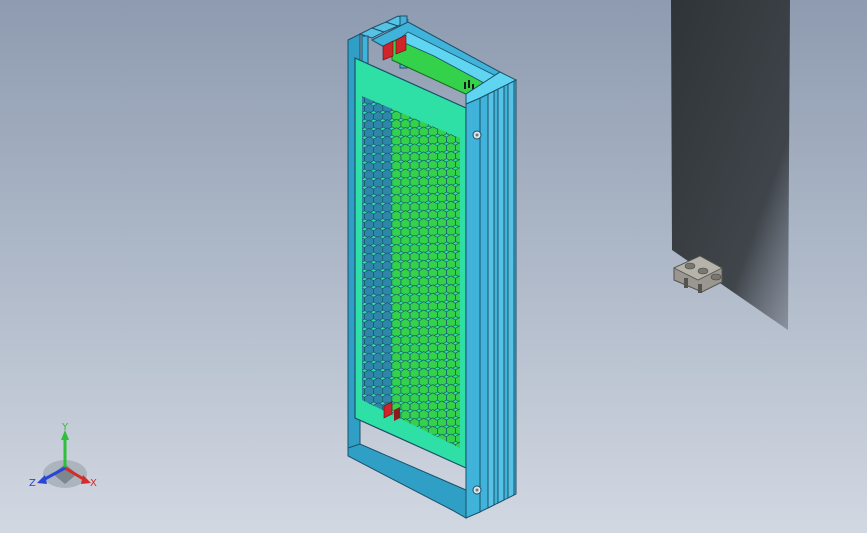 The width and height of the screenshot is (867, 533). What do you see at coordinates (473, 308) in the screenshot?
I see `housing-right-front-edge` at bounding box center [473, 308].